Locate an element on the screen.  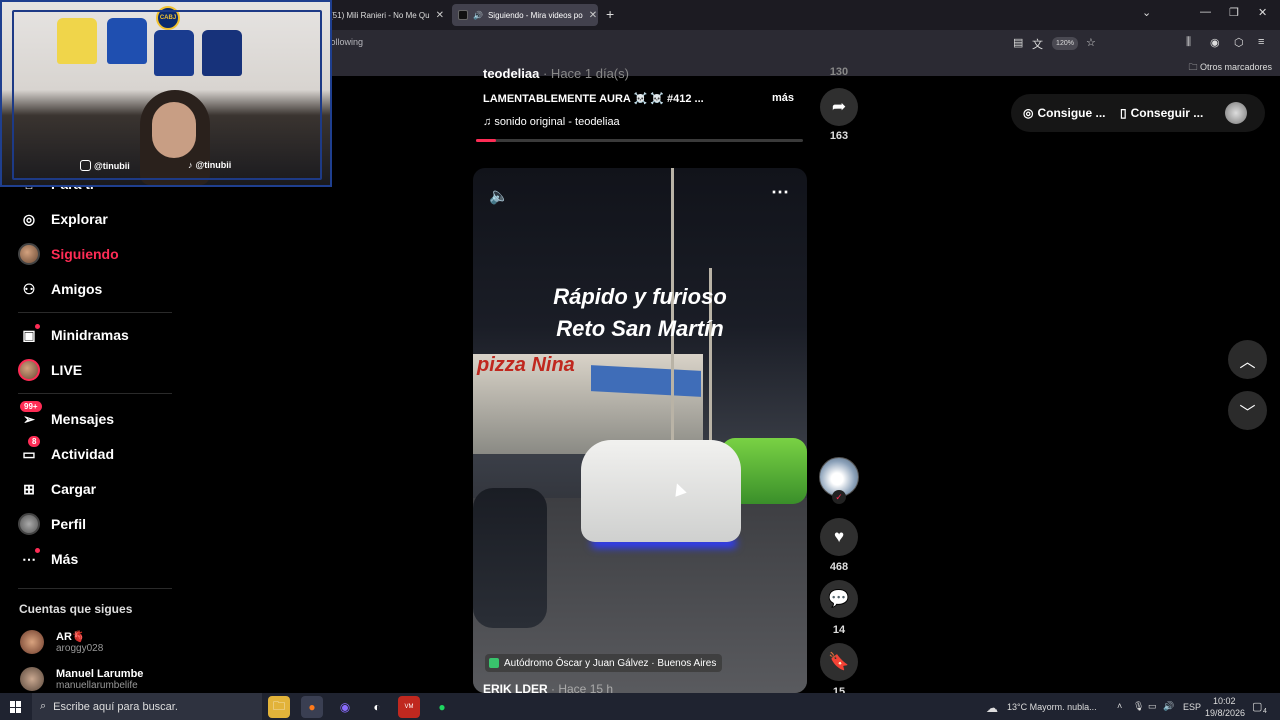
zoom-level: 120% is located at coordinates (1065, 43).